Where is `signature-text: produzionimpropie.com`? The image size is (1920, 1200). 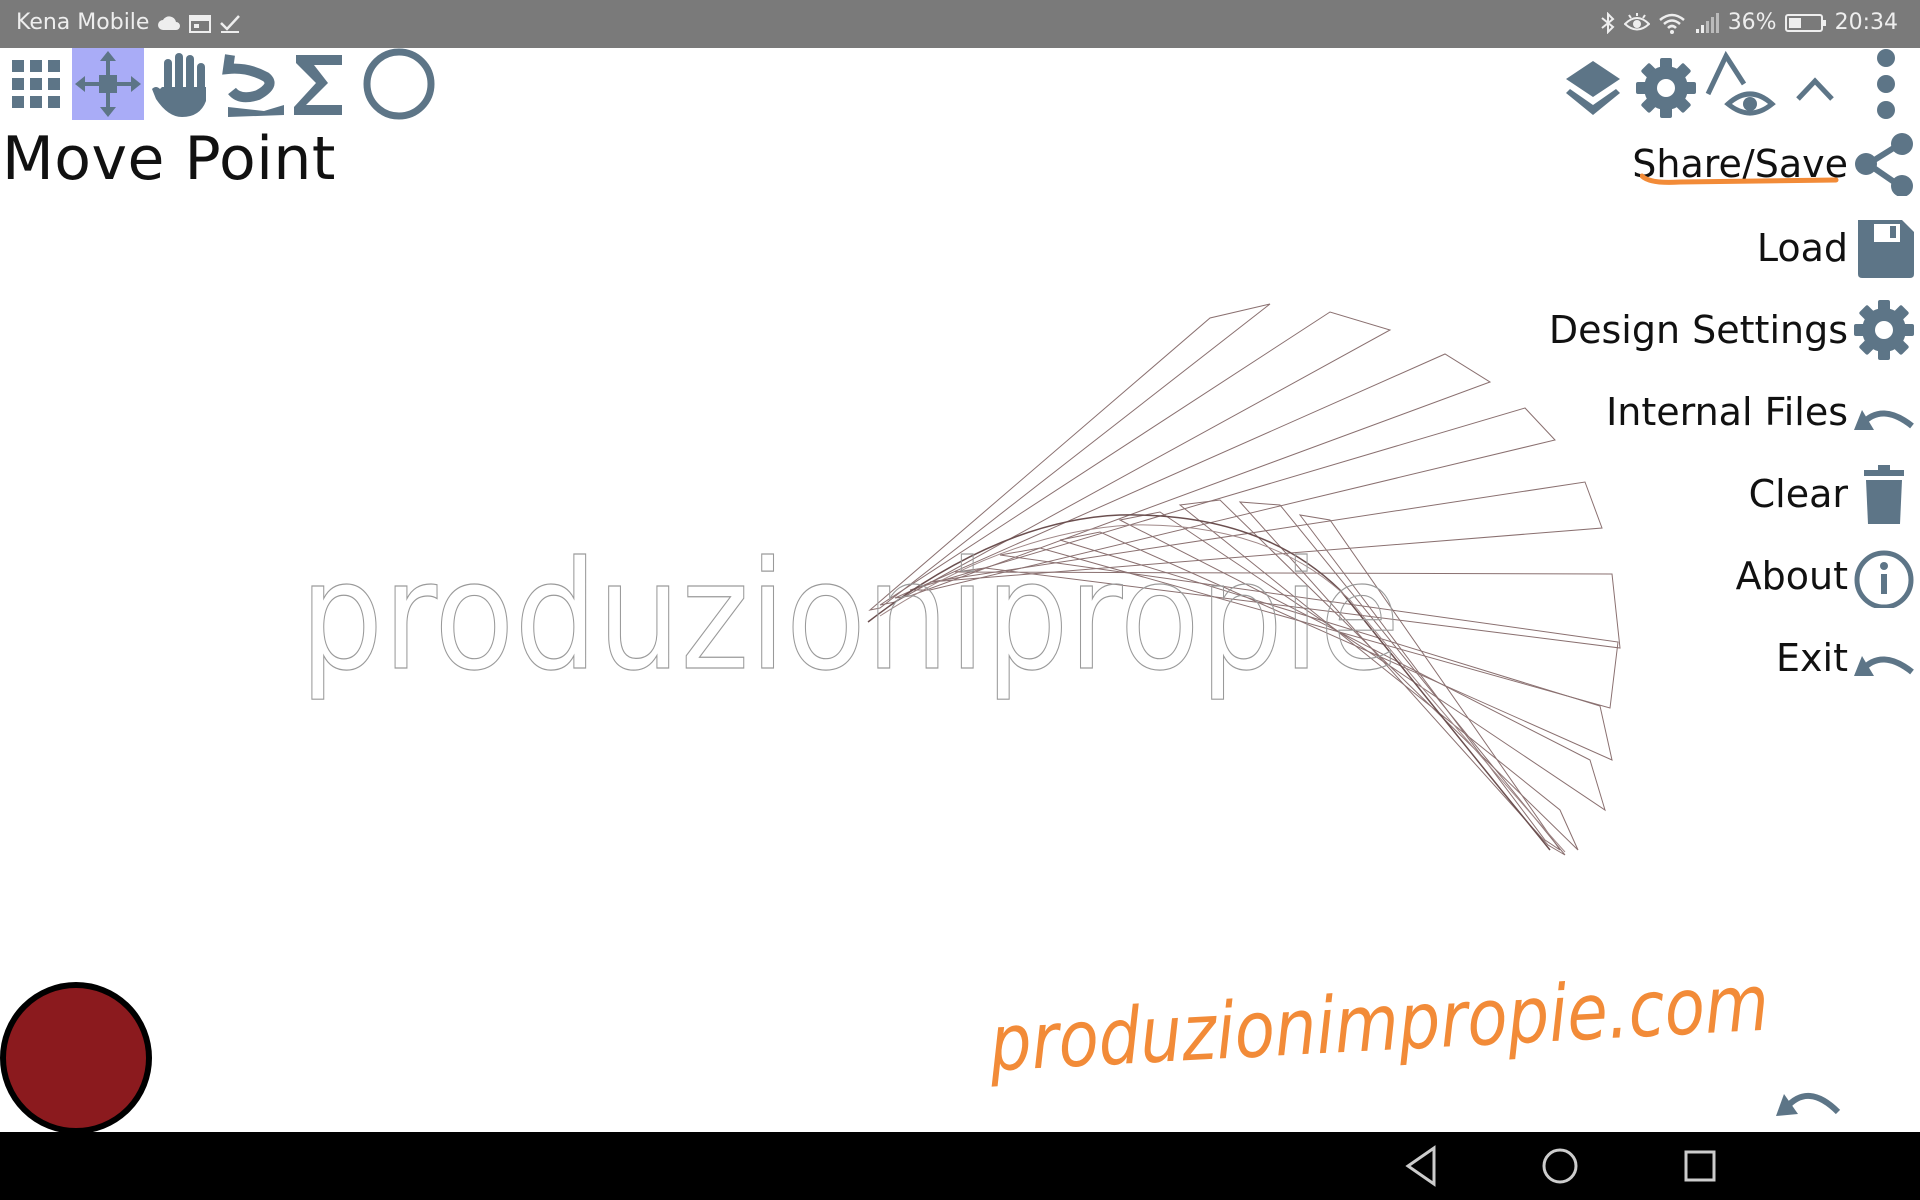
signature-text: produzionimpropie.com is located at coordinates (1379, 1024).